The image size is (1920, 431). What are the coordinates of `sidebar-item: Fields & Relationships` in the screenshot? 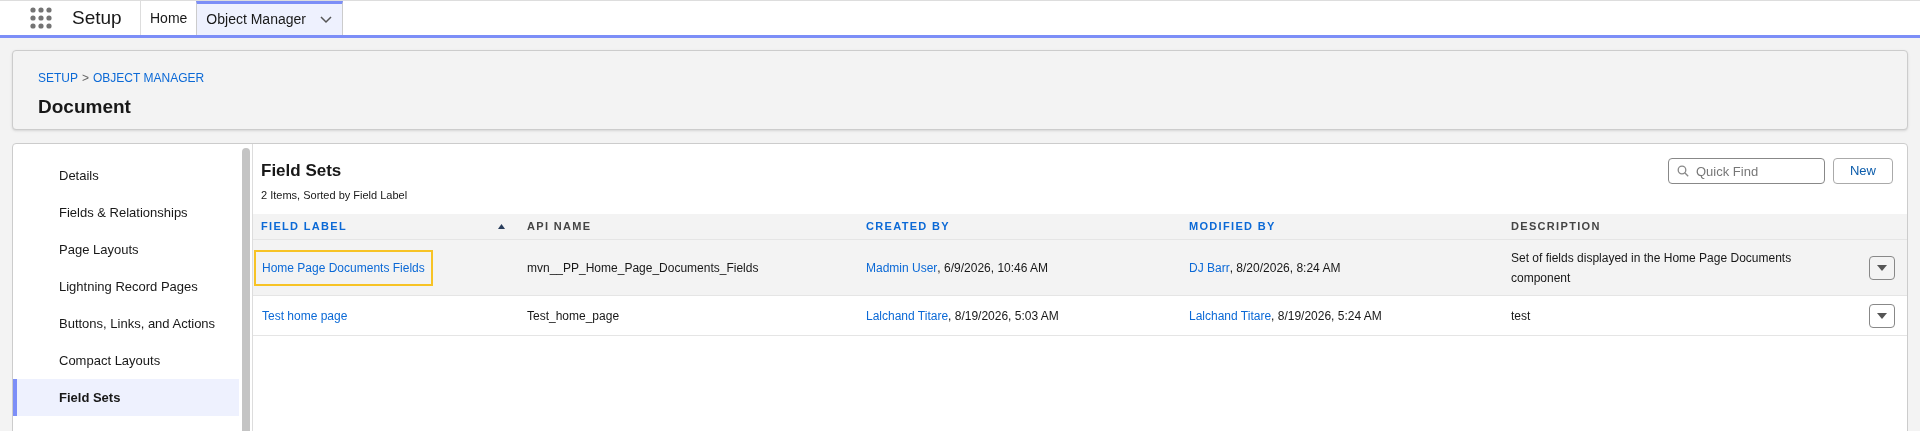 It's located at (126, 212).